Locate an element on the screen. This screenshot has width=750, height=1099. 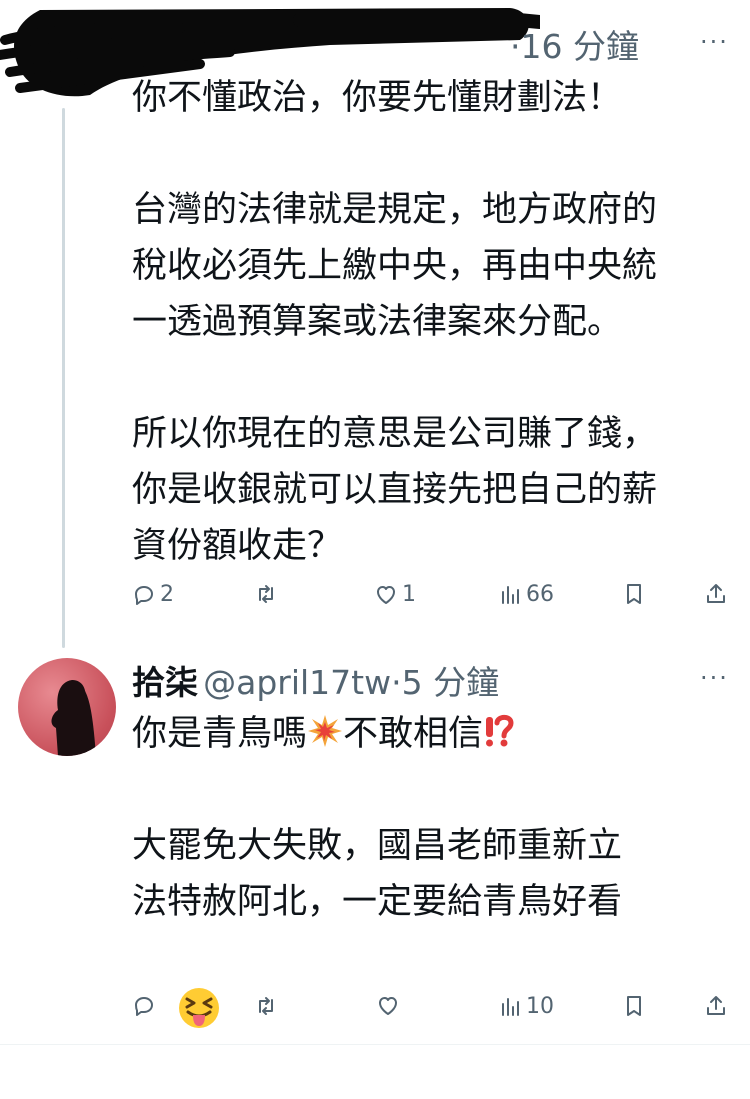
like-button: 1 is located at coordinates (395, 594).